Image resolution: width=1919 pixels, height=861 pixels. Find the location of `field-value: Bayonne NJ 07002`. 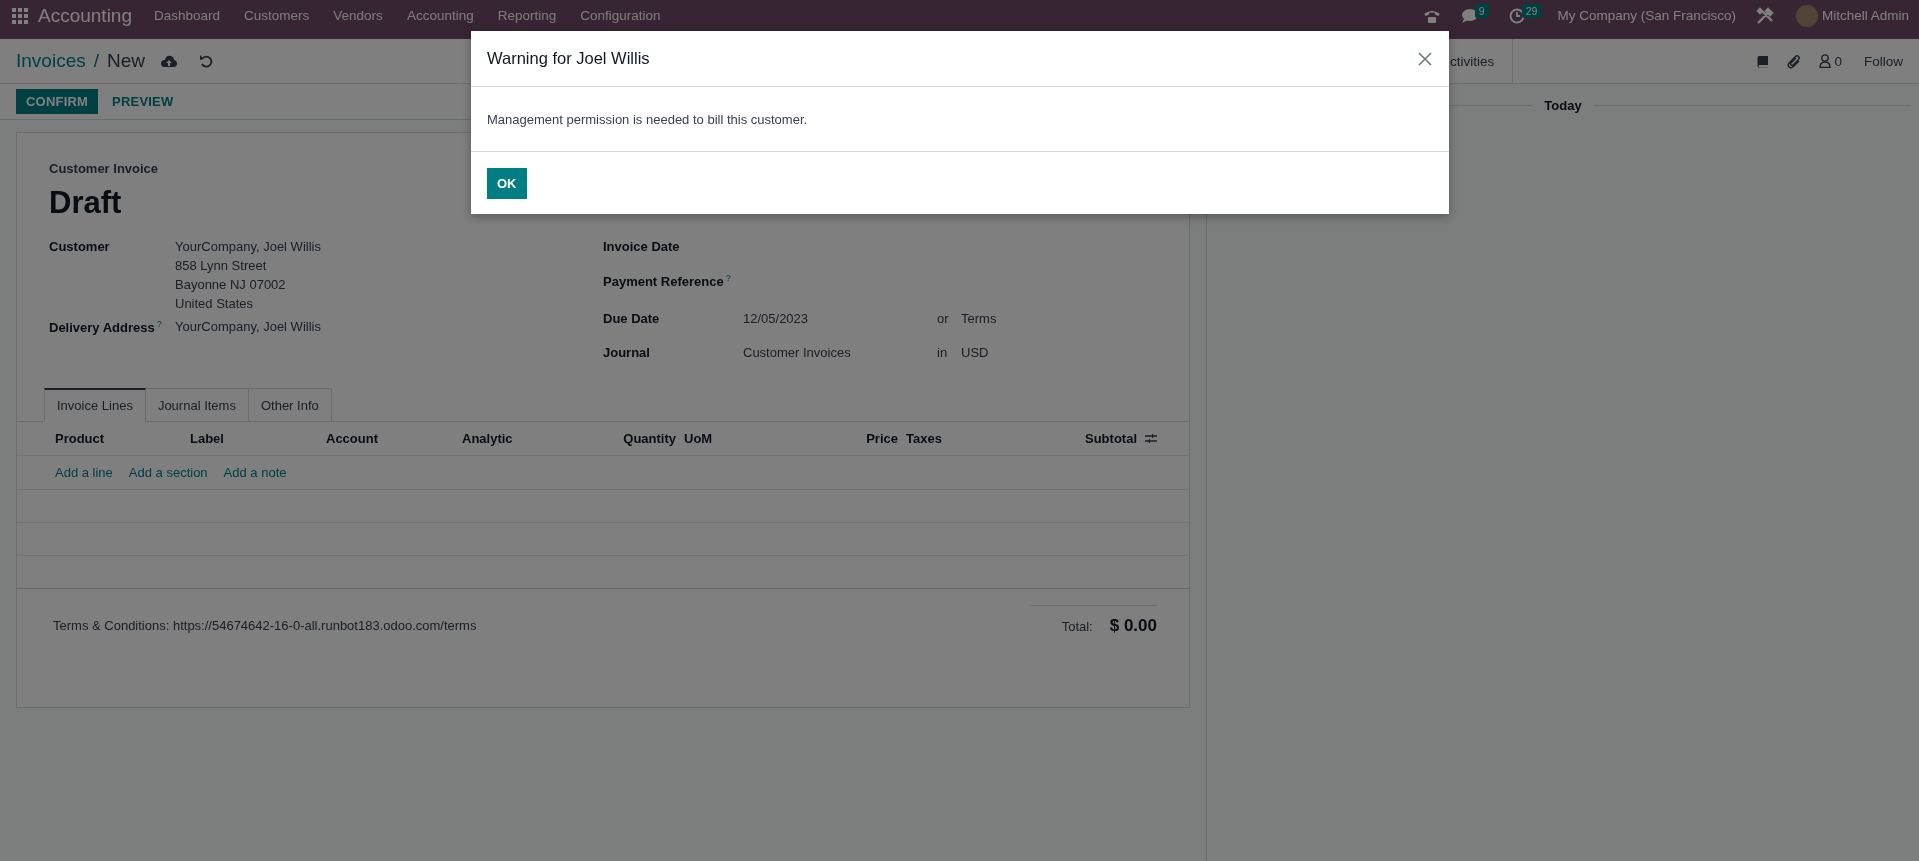

field-value: Bayonne NJ 07002 is located at coordinates (248, 284).